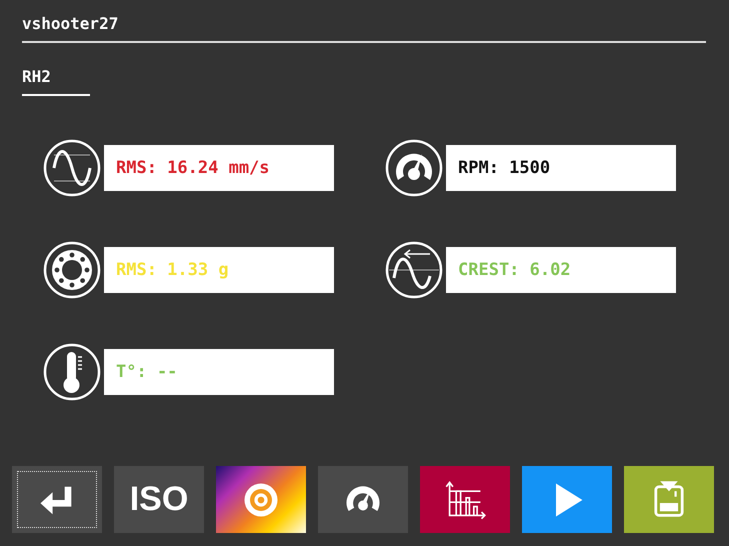  Describe the element at coordinates (261, 499) in the screenshot. I see `target-button` at that location.